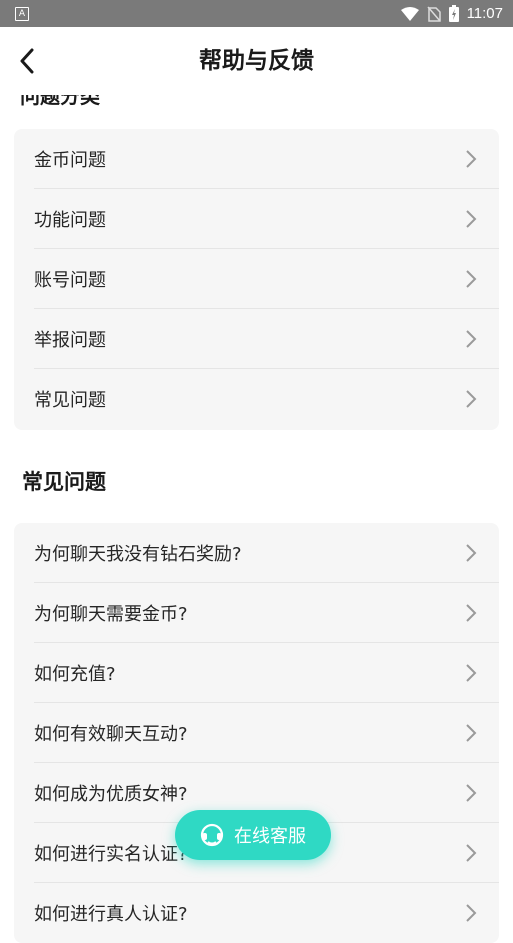 The image size is (513, 943). Describe the element at coordinates (256, 13) in the screenshot. I see `status-bar: A 11:07` at that location.